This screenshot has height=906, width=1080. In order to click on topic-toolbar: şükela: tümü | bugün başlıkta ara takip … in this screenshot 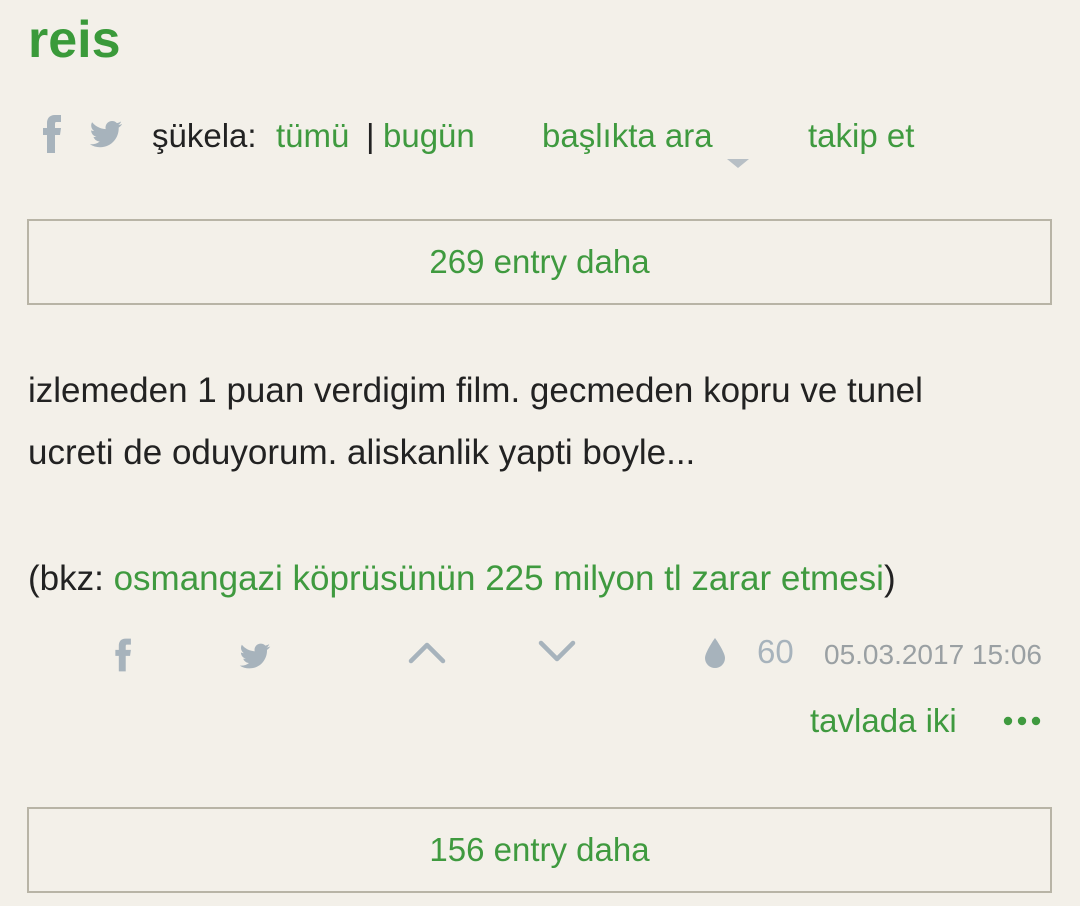, I will do `click(540, 140)`.